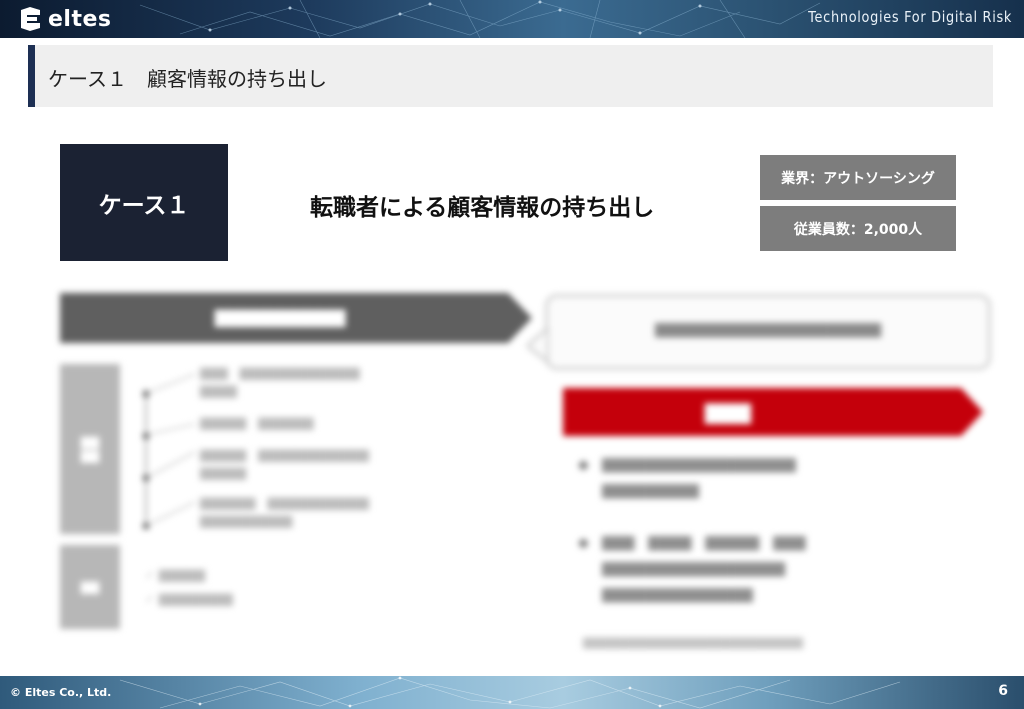 Image resolution: width=1024 pixels, height=709 pixels. What do you see at coordinates (1003, 691) in the screenshot?
I see `page-number: 6` at bounding box center [1003, 691].